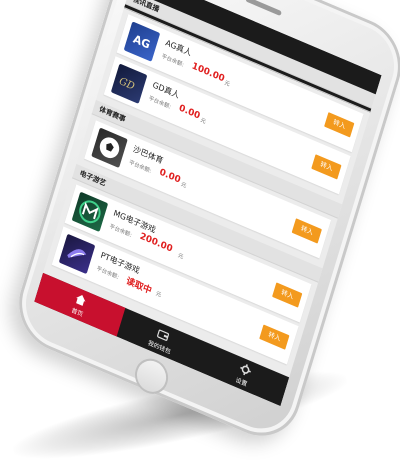 The width and height of the screenshot is (400, 475). I want to click on soccer-ball-icon, so click(109, 147).